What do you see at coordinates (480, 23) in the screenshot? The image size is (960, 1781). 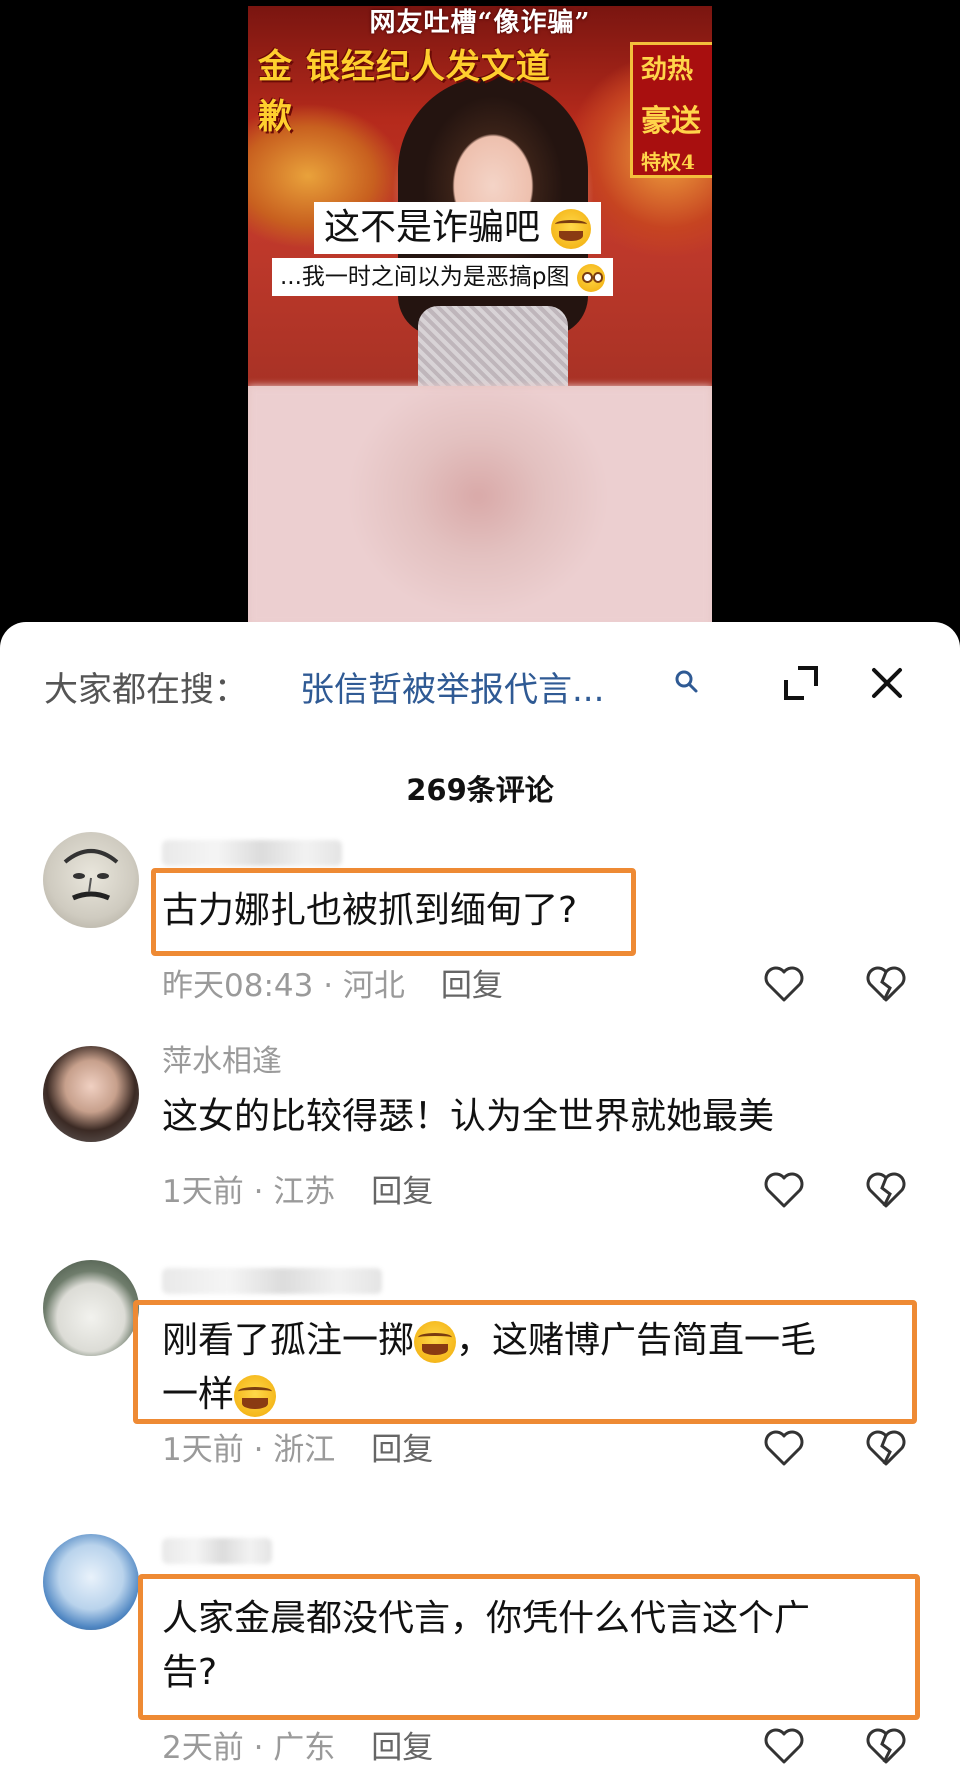 I see `video-headline-top: 网友吐槽“像诈骗”` at bounding box center [480, 23].